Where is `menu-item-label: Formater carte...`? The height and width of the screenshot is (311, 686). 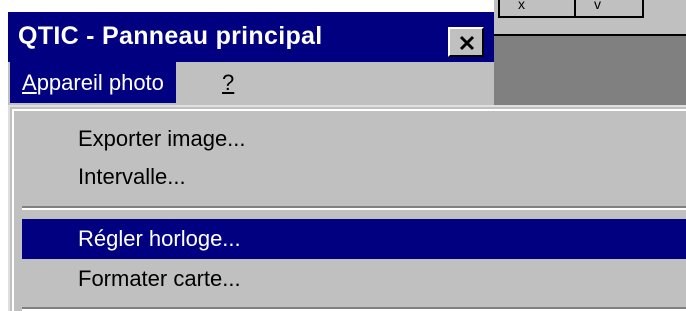 menu-item-label: Formater carte... is located at coordinates (159, 278).